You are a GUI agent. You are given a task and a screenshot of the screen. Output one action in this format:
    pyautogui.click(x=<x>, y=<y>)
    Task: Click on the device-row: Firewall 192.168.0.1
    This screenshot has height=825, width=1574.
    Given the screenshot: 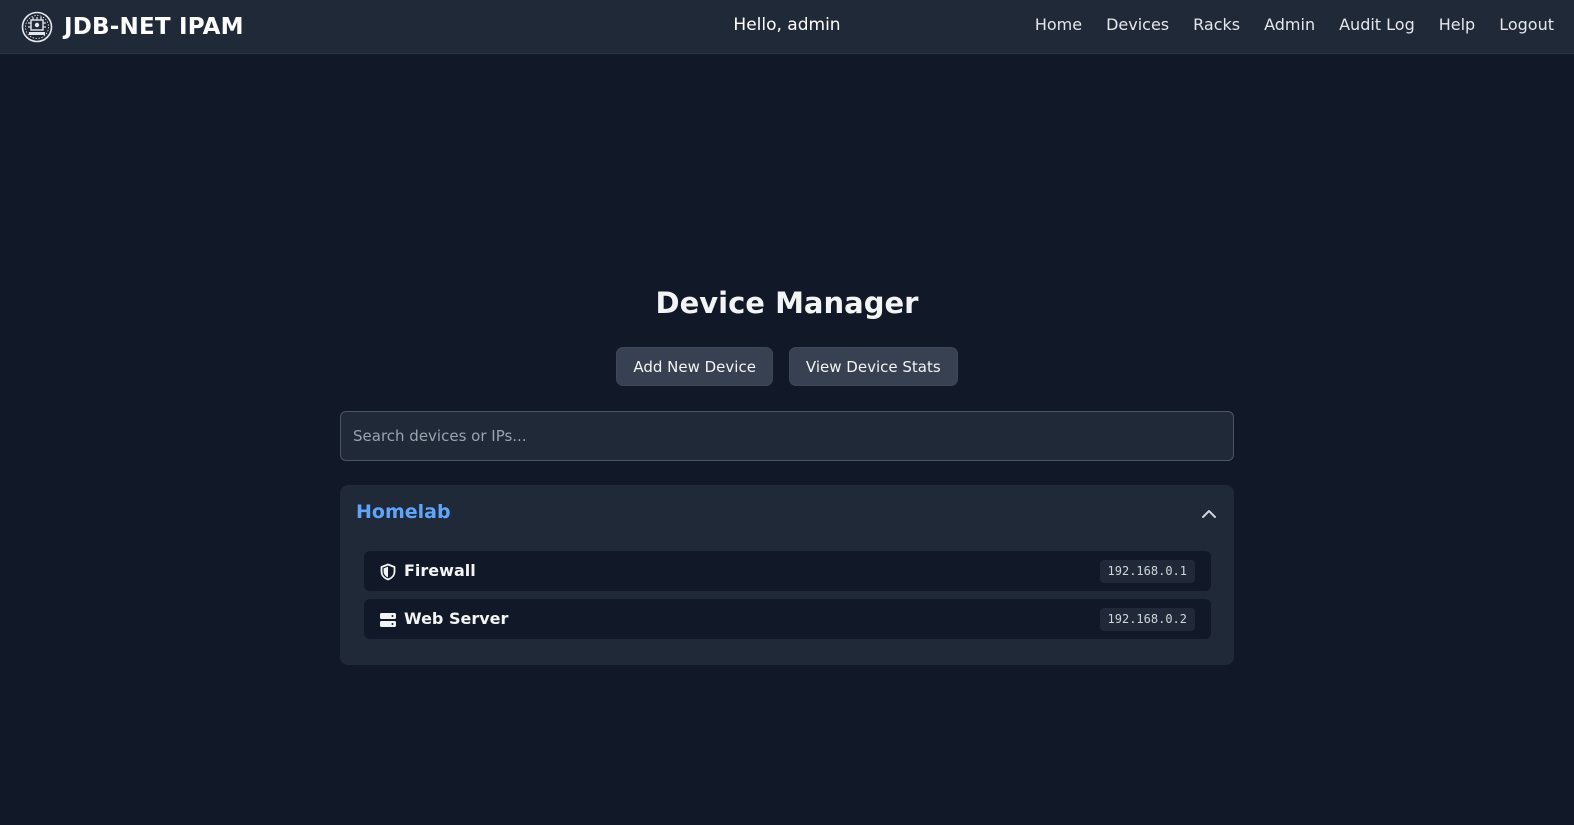 What is the action you would take?
    pyautogui.click(x=787, y=571)
    